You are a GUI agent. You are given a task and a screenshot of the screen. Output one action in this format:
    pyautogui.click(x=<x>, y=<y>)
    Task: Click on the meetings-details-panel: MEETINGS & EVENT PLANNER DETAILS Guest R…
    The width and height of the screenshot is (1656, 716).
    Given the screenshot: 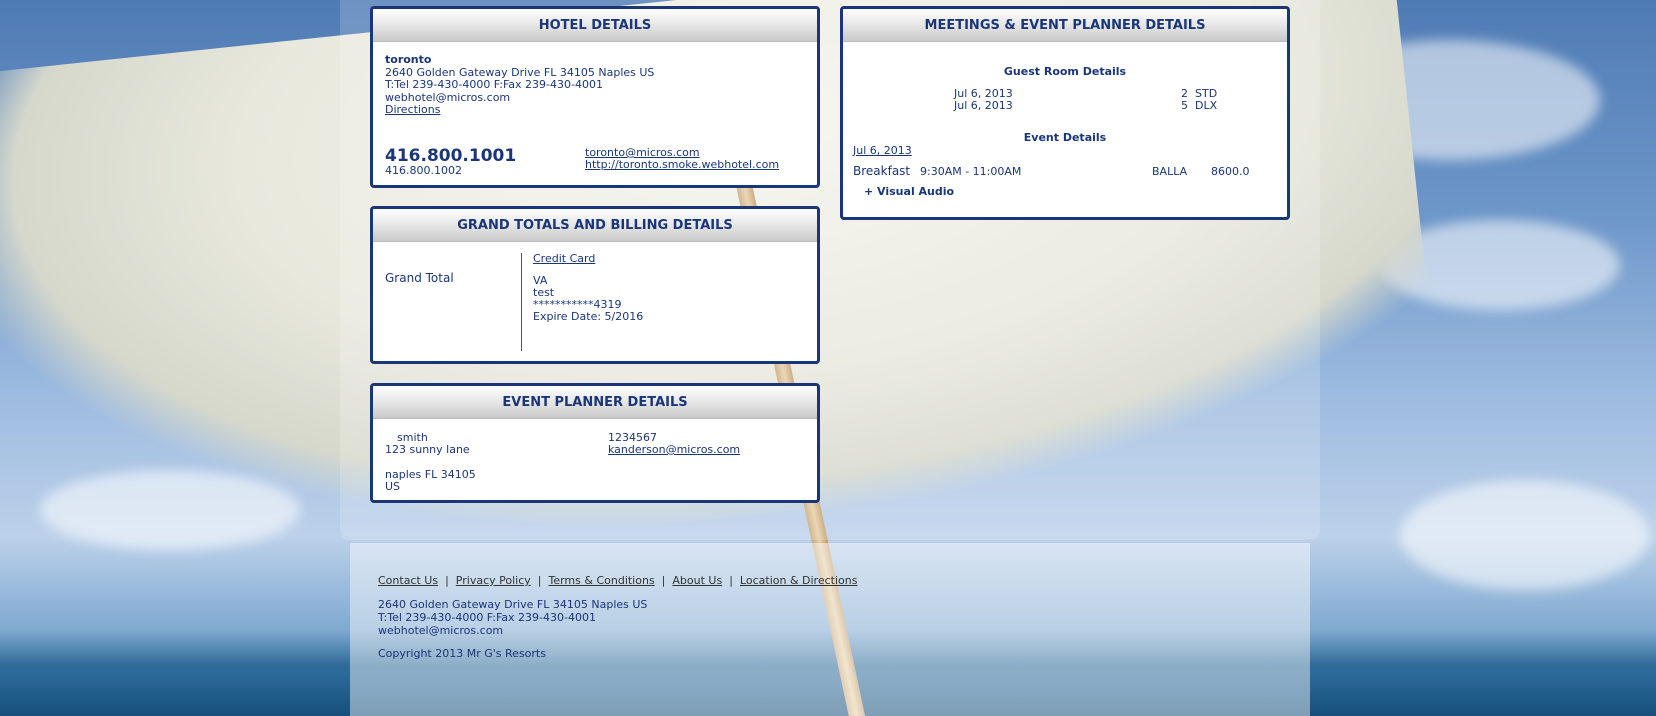 What is the action you would take?
    pyautogui.click(x=1065, y=113)
    